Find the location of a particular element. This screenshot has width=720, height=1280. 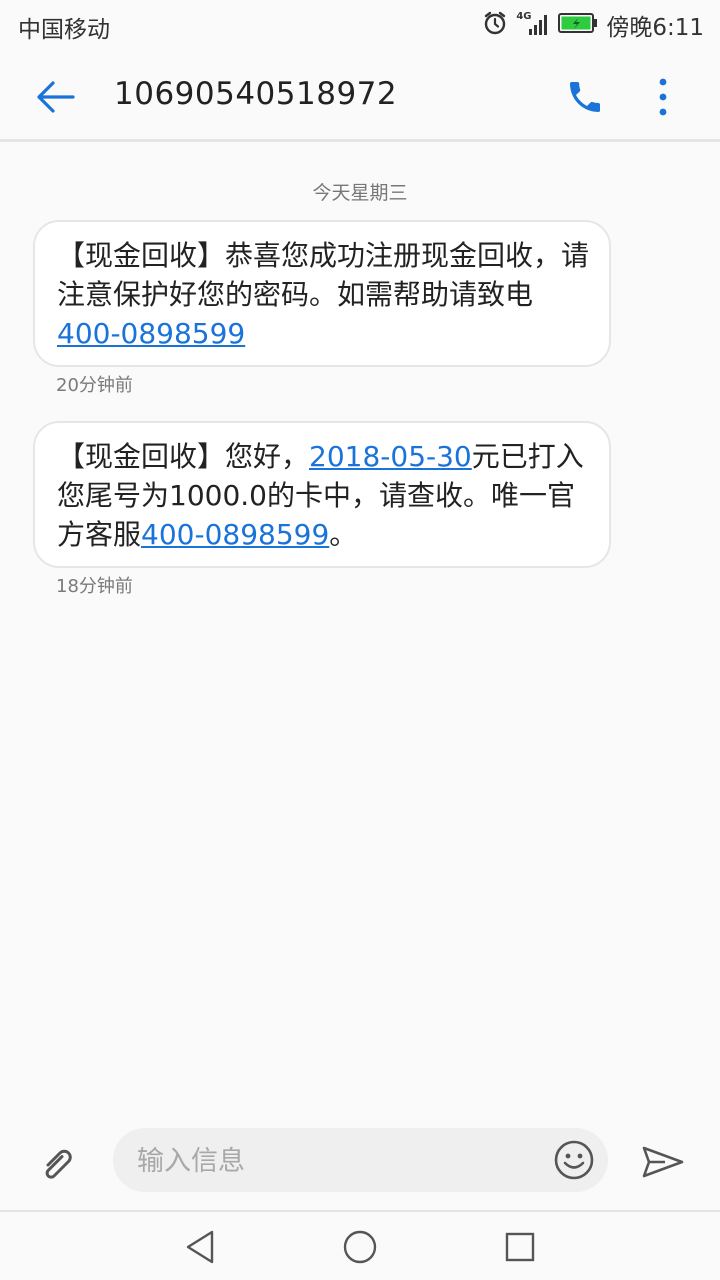

emoji-button is located at coordinates (574, 1160).